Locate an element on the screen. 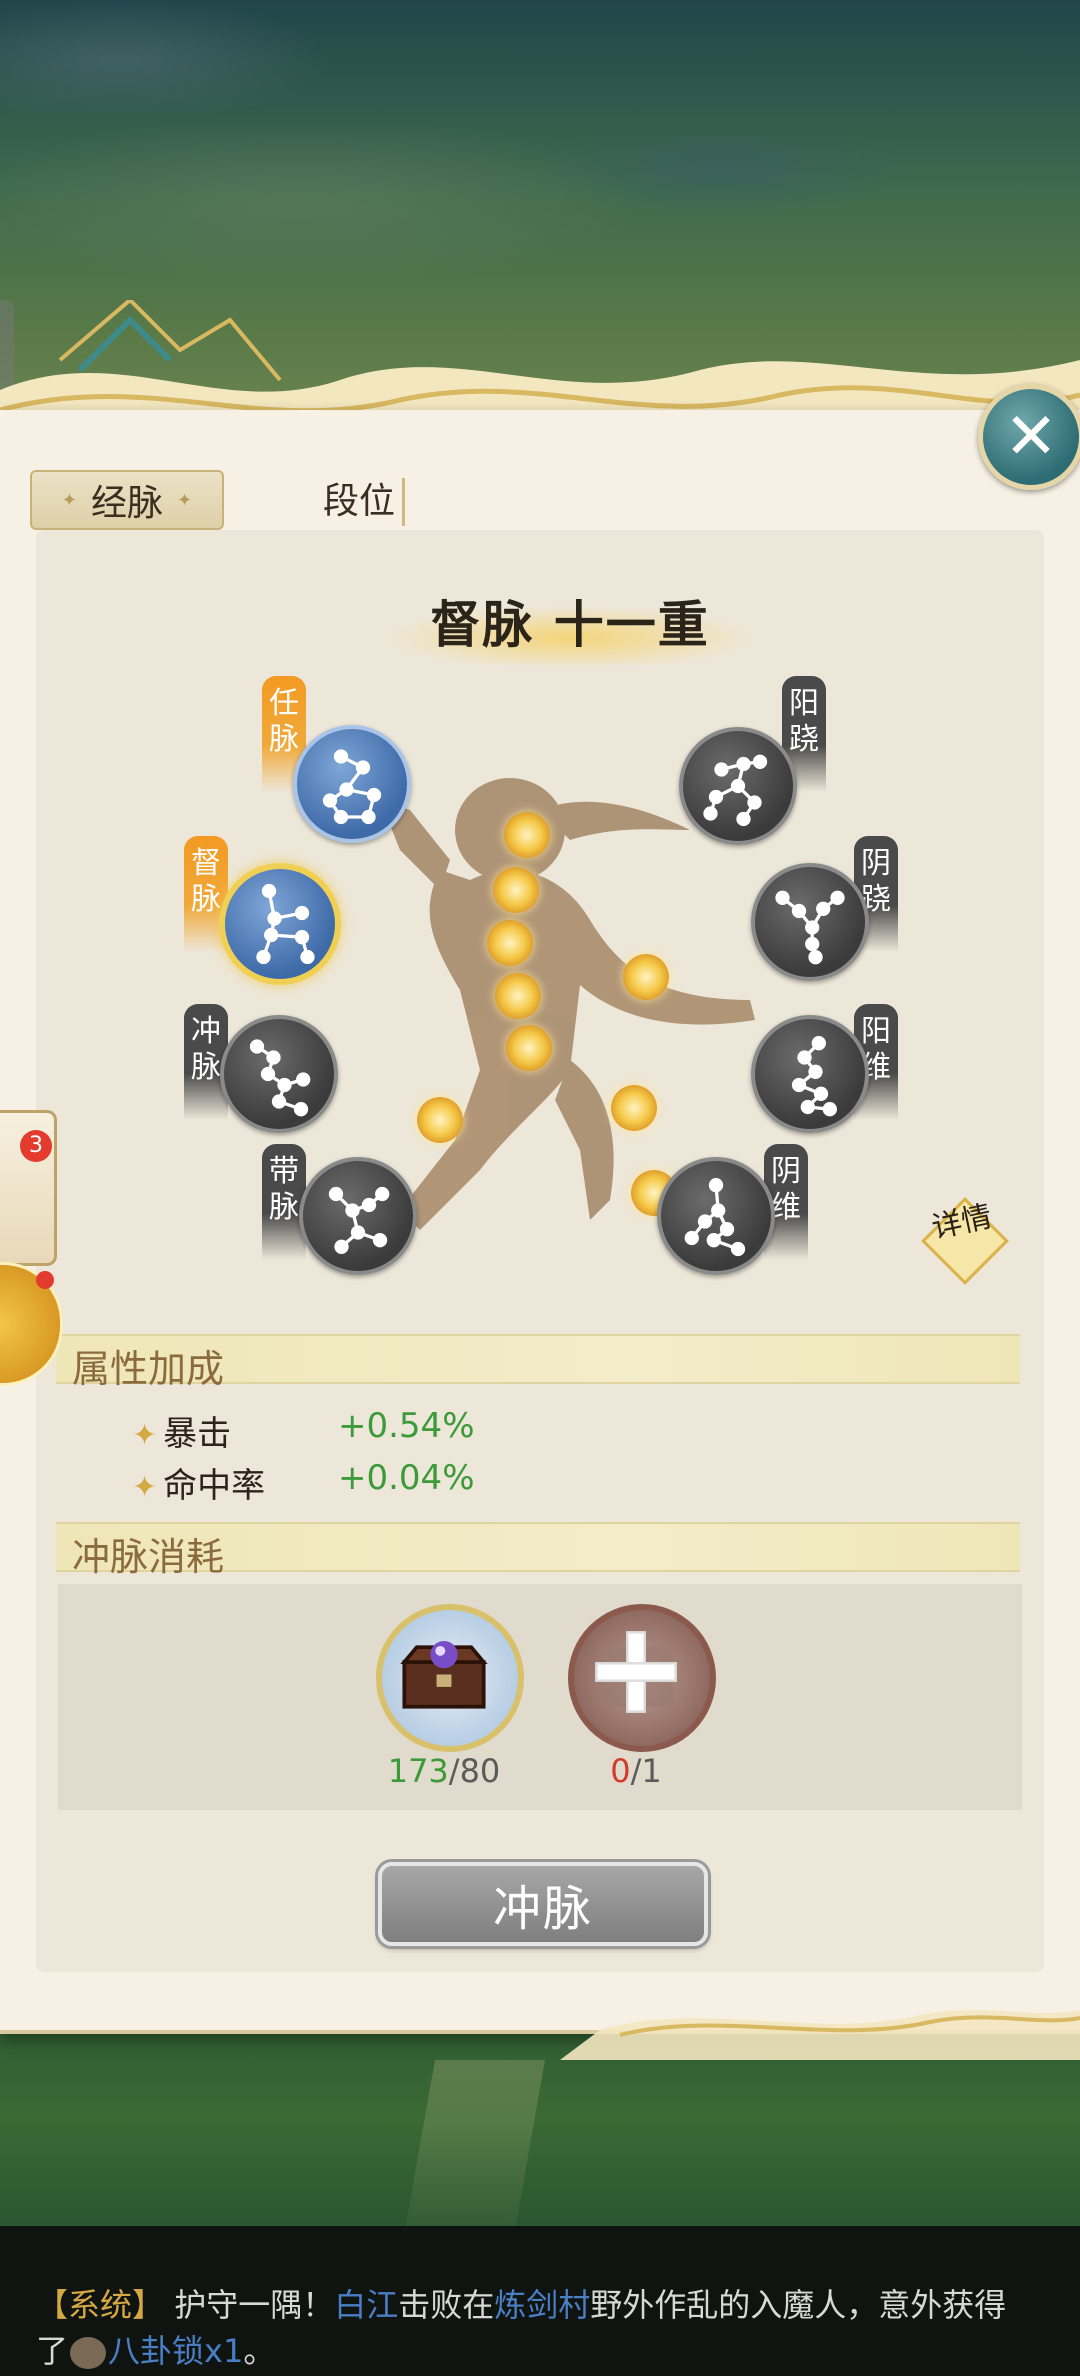  cost-item-chest is located at coordinates (450, 1678).